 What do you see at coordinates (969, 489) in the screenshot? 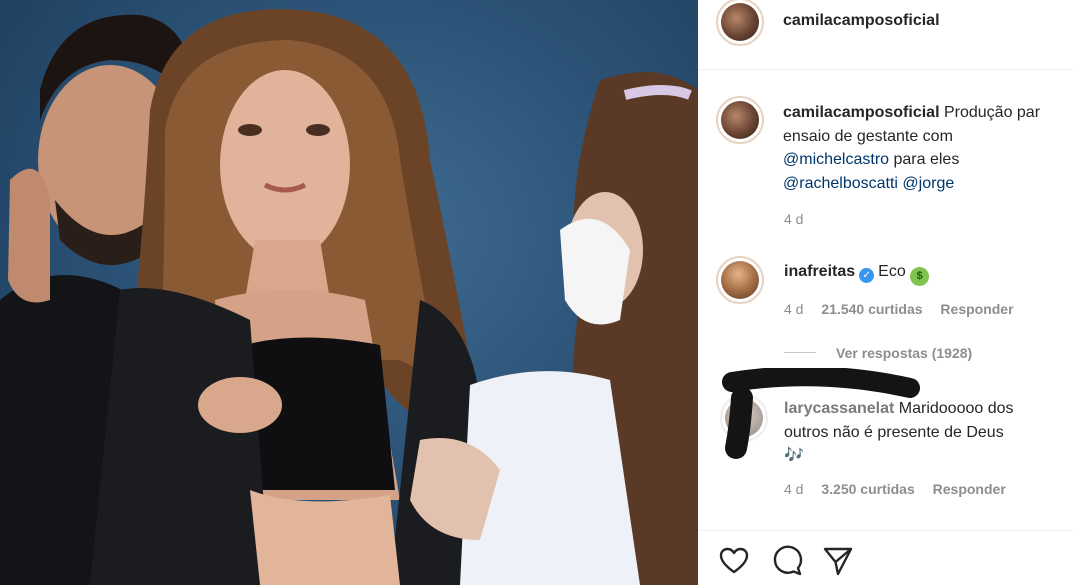
I see `comment-reply-button-2: Responder` at bounding box center [969, 489].